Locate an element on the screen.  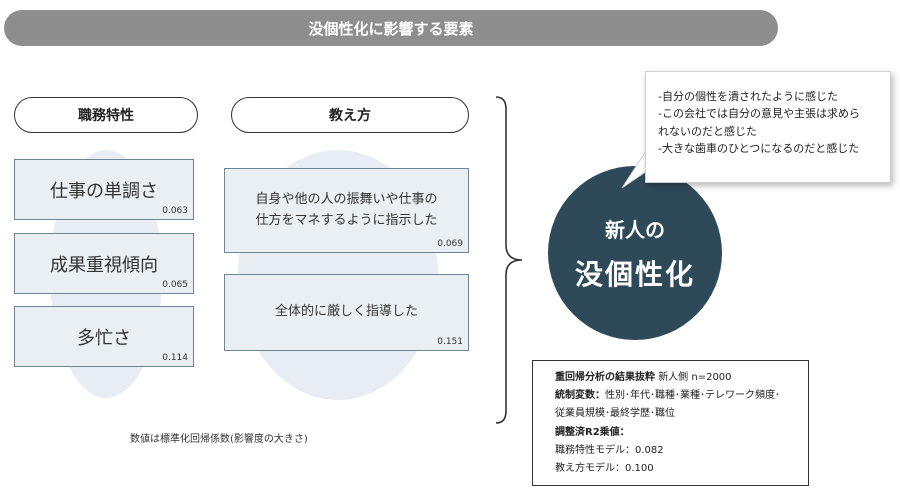
outcome-circle: 新人の 没個性化 is located at coordinates (635, 253).